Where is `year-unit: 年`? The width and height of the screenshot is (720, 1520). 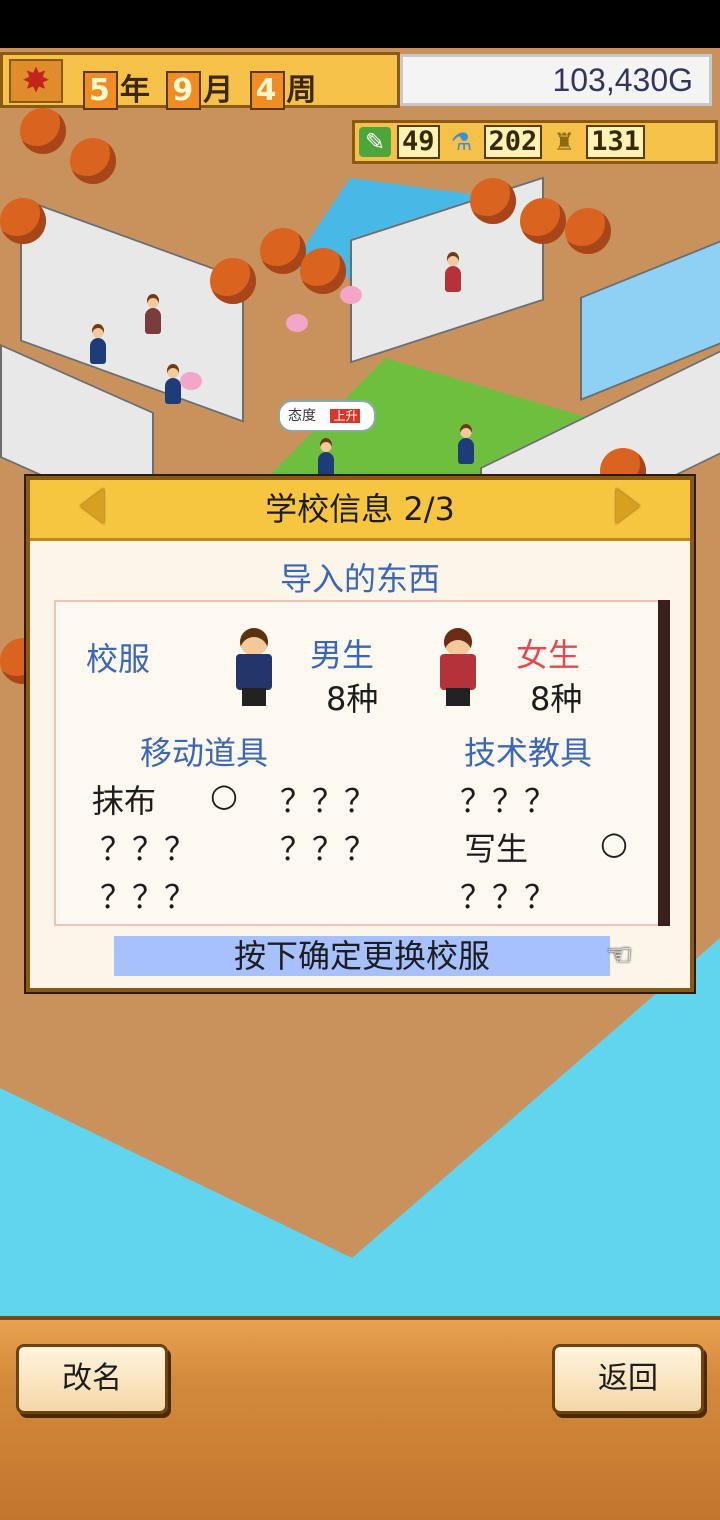 year-unit: 年 is located at coordinates (135, 90).